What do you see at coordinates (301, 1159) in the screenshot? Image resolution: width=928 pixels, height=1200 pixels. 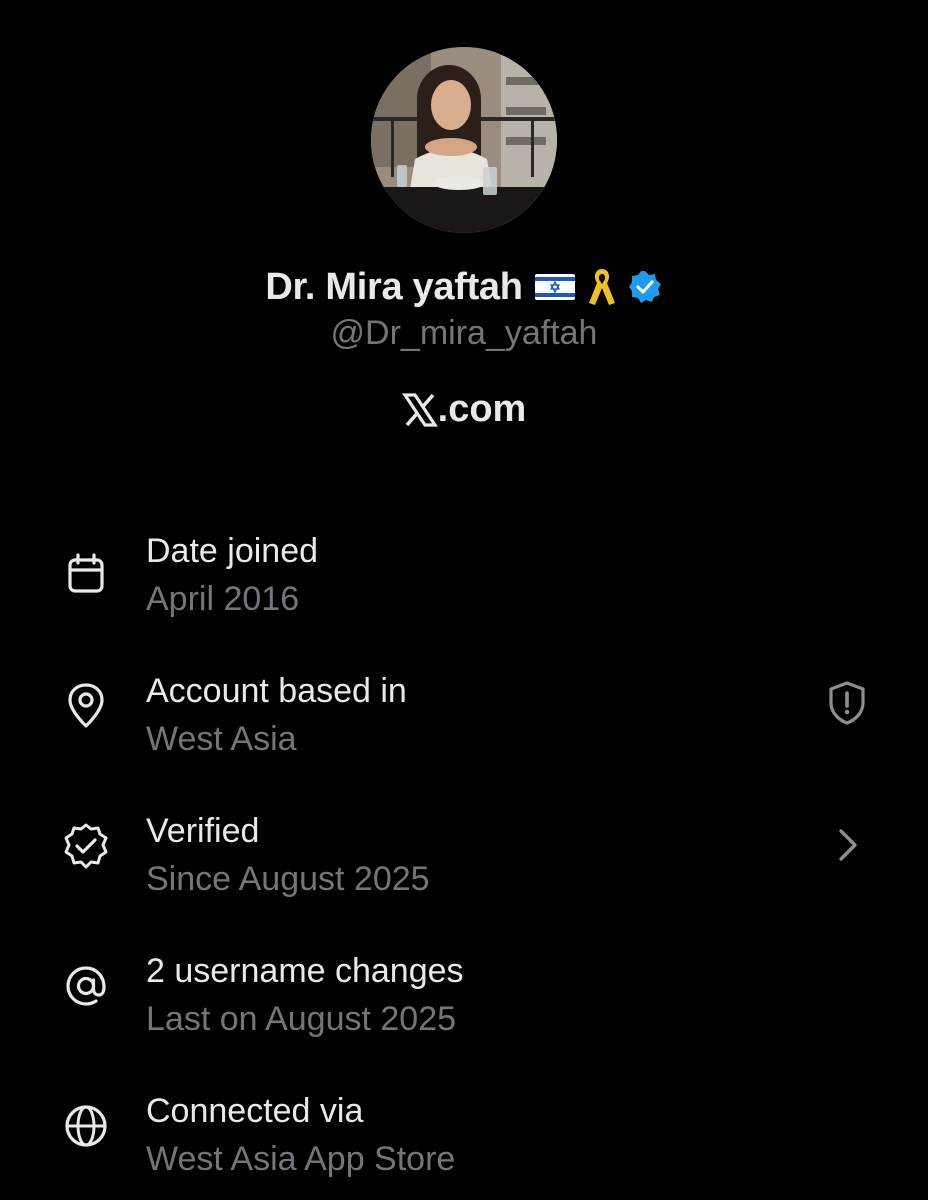 I see `info-subtitle: West Asia App Store` at bounding box center [301, 1159].